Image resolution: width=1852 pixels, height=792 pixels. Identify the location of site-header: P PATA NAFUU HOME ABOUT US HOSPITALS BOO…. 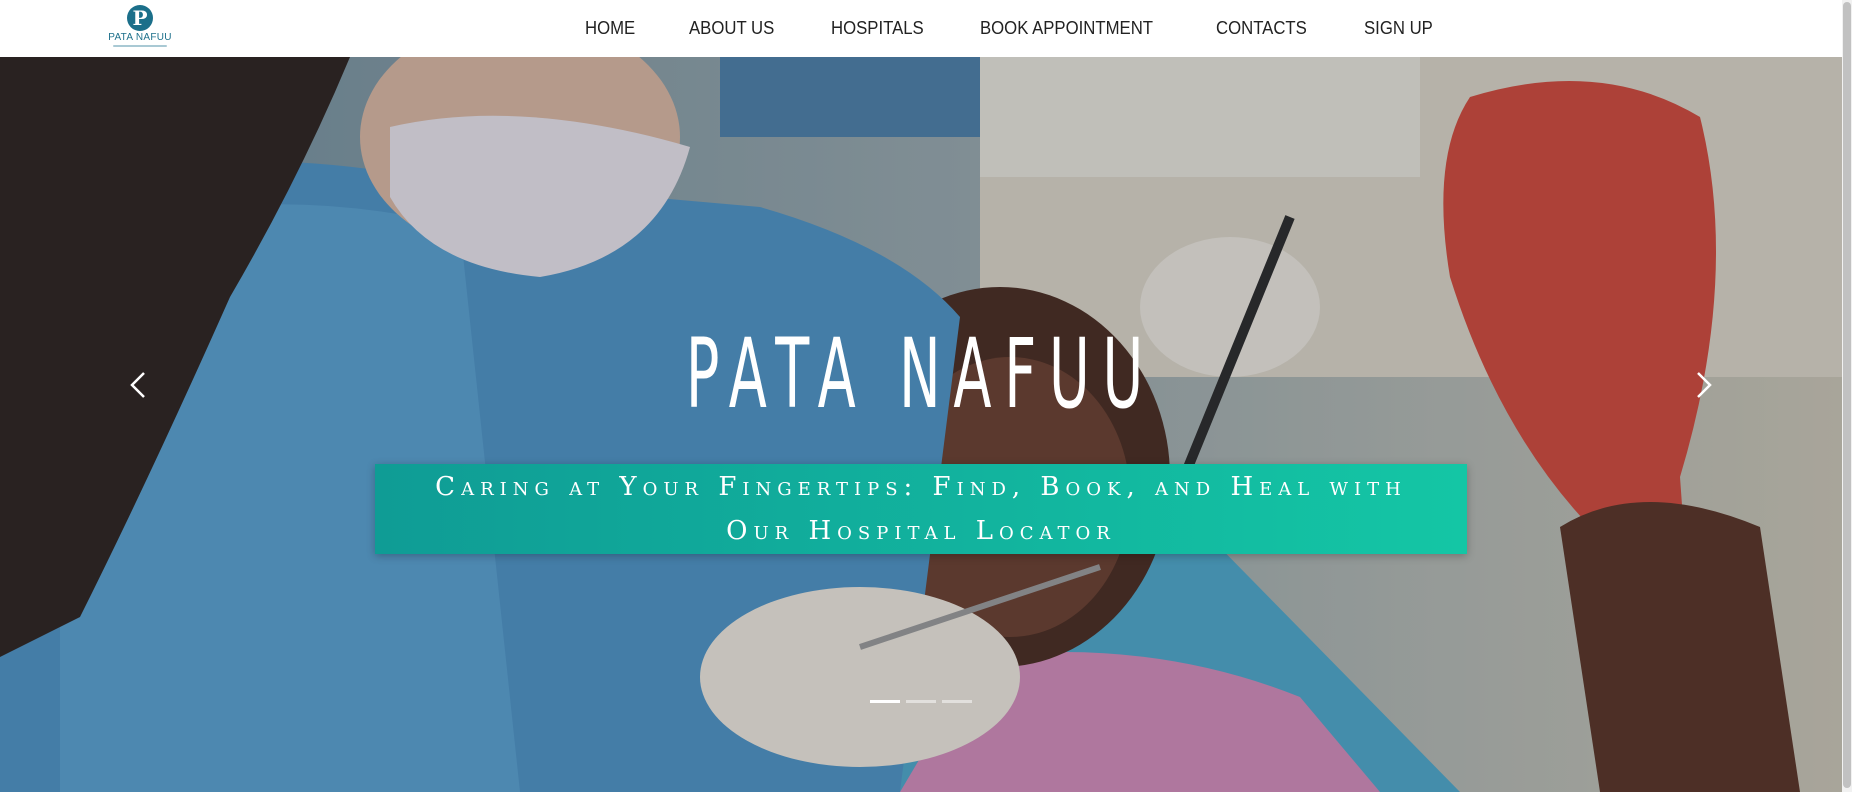
(921, 28).